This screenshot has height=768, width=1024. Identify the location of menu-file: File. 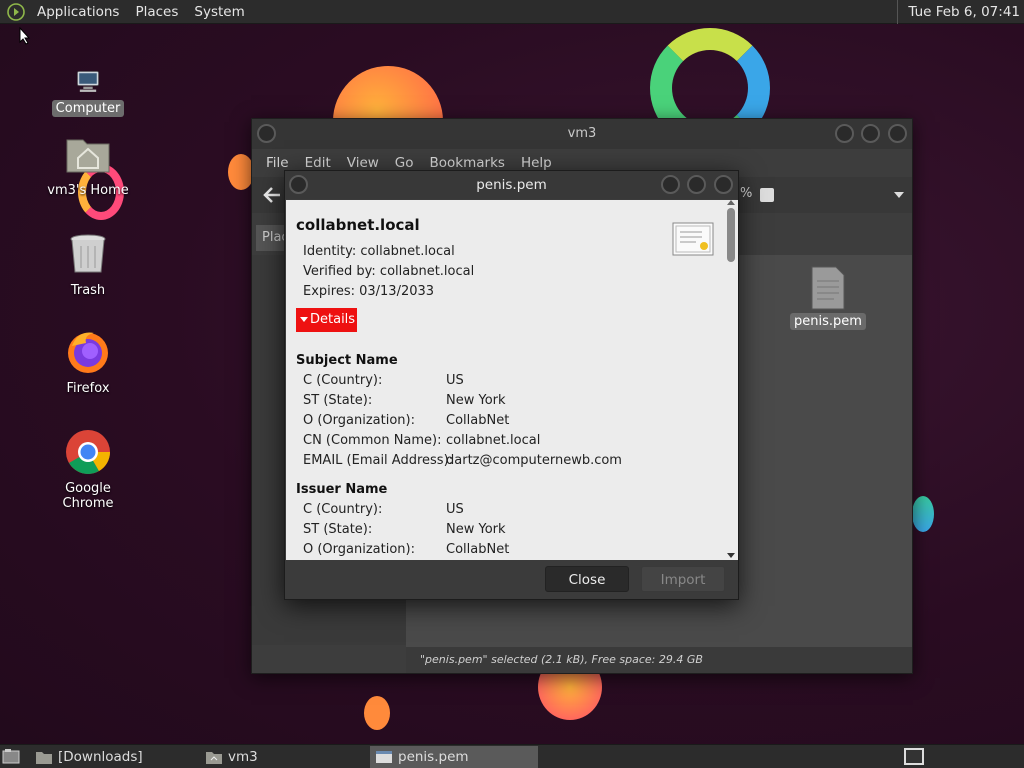
(277, 163).